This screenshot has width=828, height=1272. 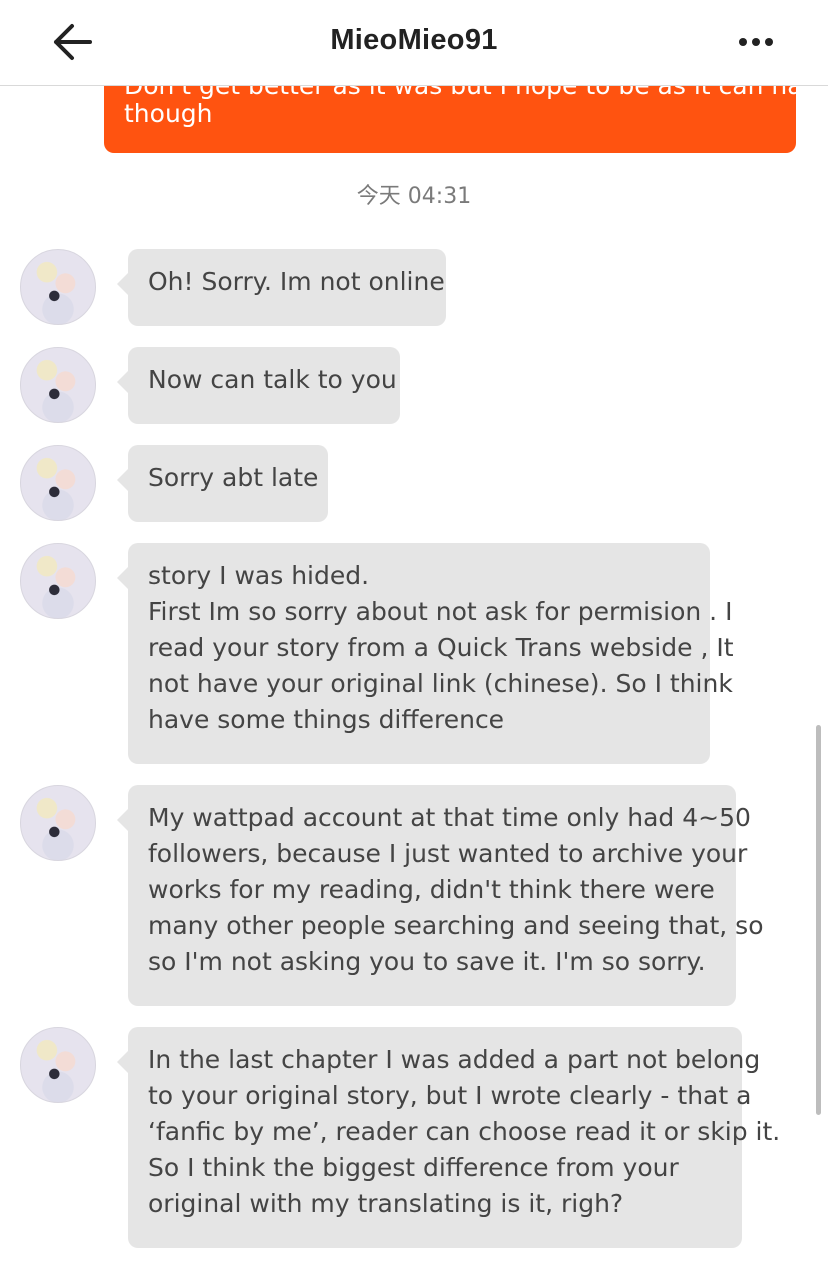 What do you see at coordinates (326, 719) in the screenshot?
I see `message-text-line: have some things difference` at bounding box center [326, 719].